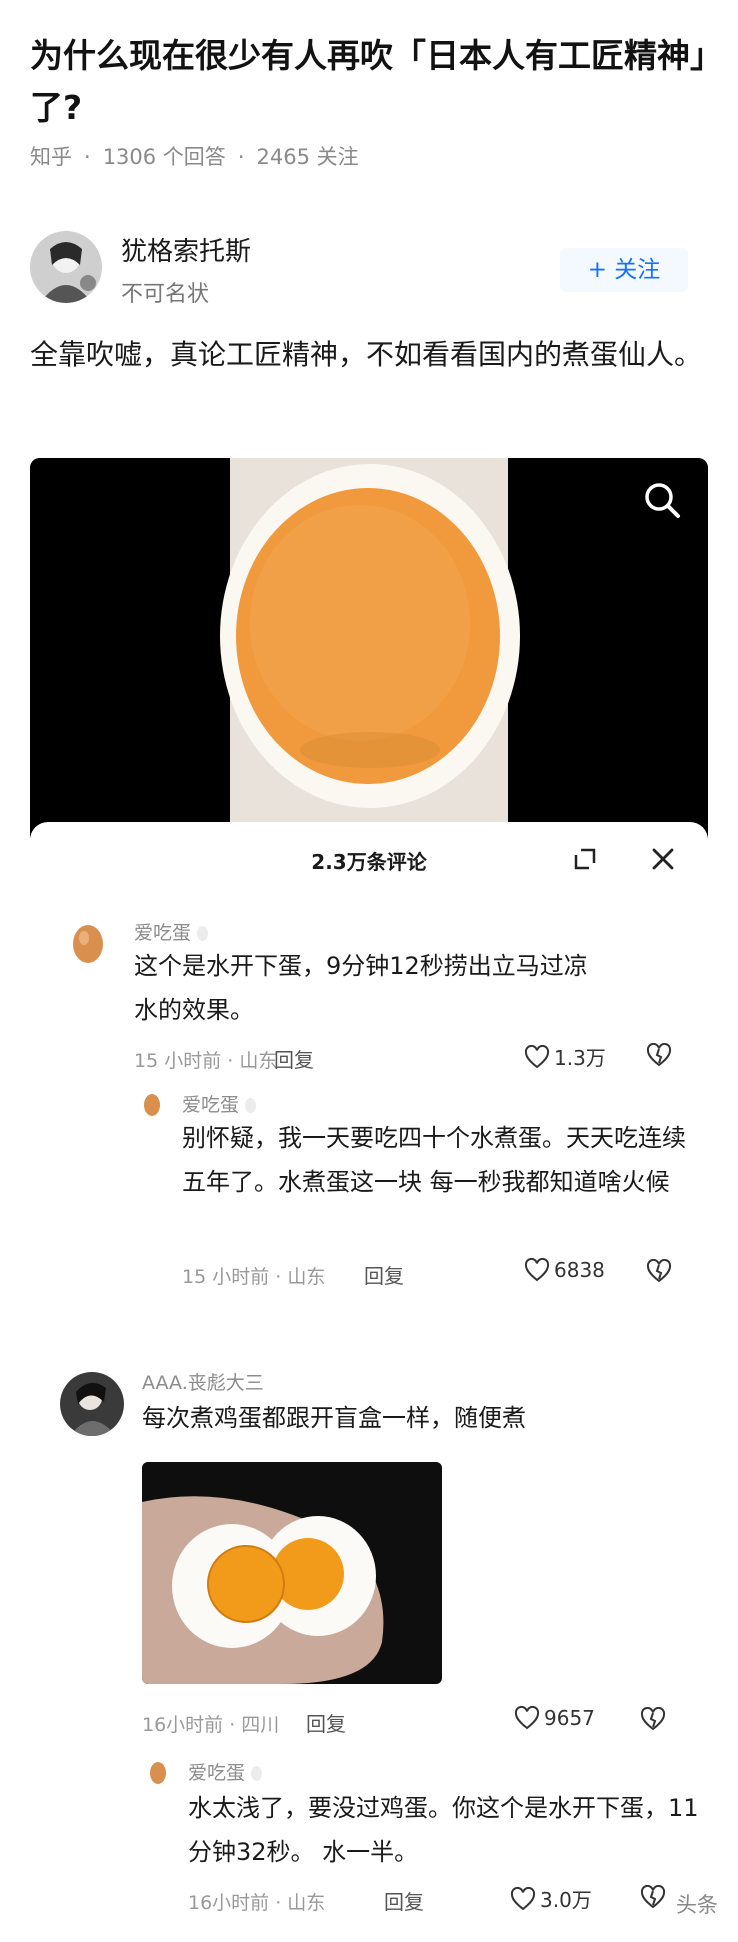 The image size is (738, 1942). I want to click on like-count: 6838, so click(579, 1270).